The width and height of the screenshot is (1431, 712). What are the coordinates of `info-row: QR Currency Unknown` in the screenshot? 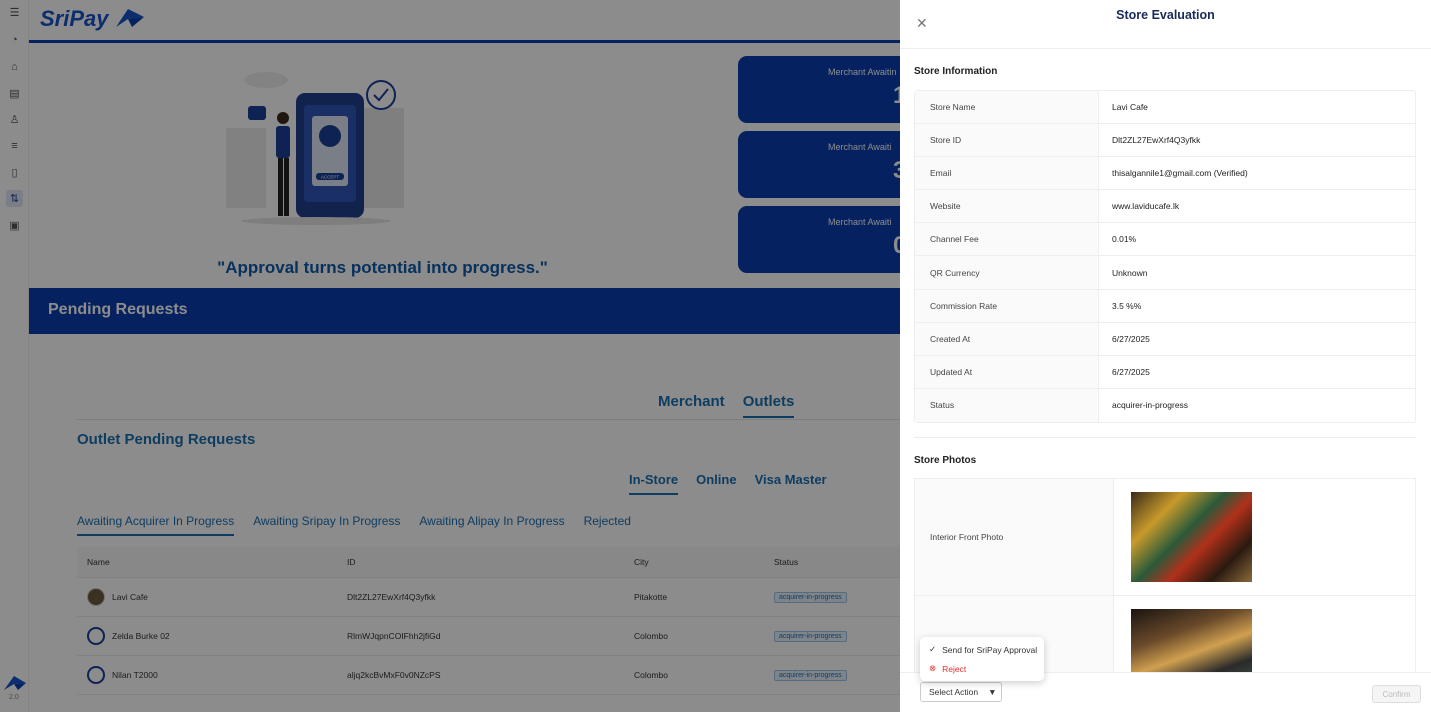 It's located at (1165, 273).